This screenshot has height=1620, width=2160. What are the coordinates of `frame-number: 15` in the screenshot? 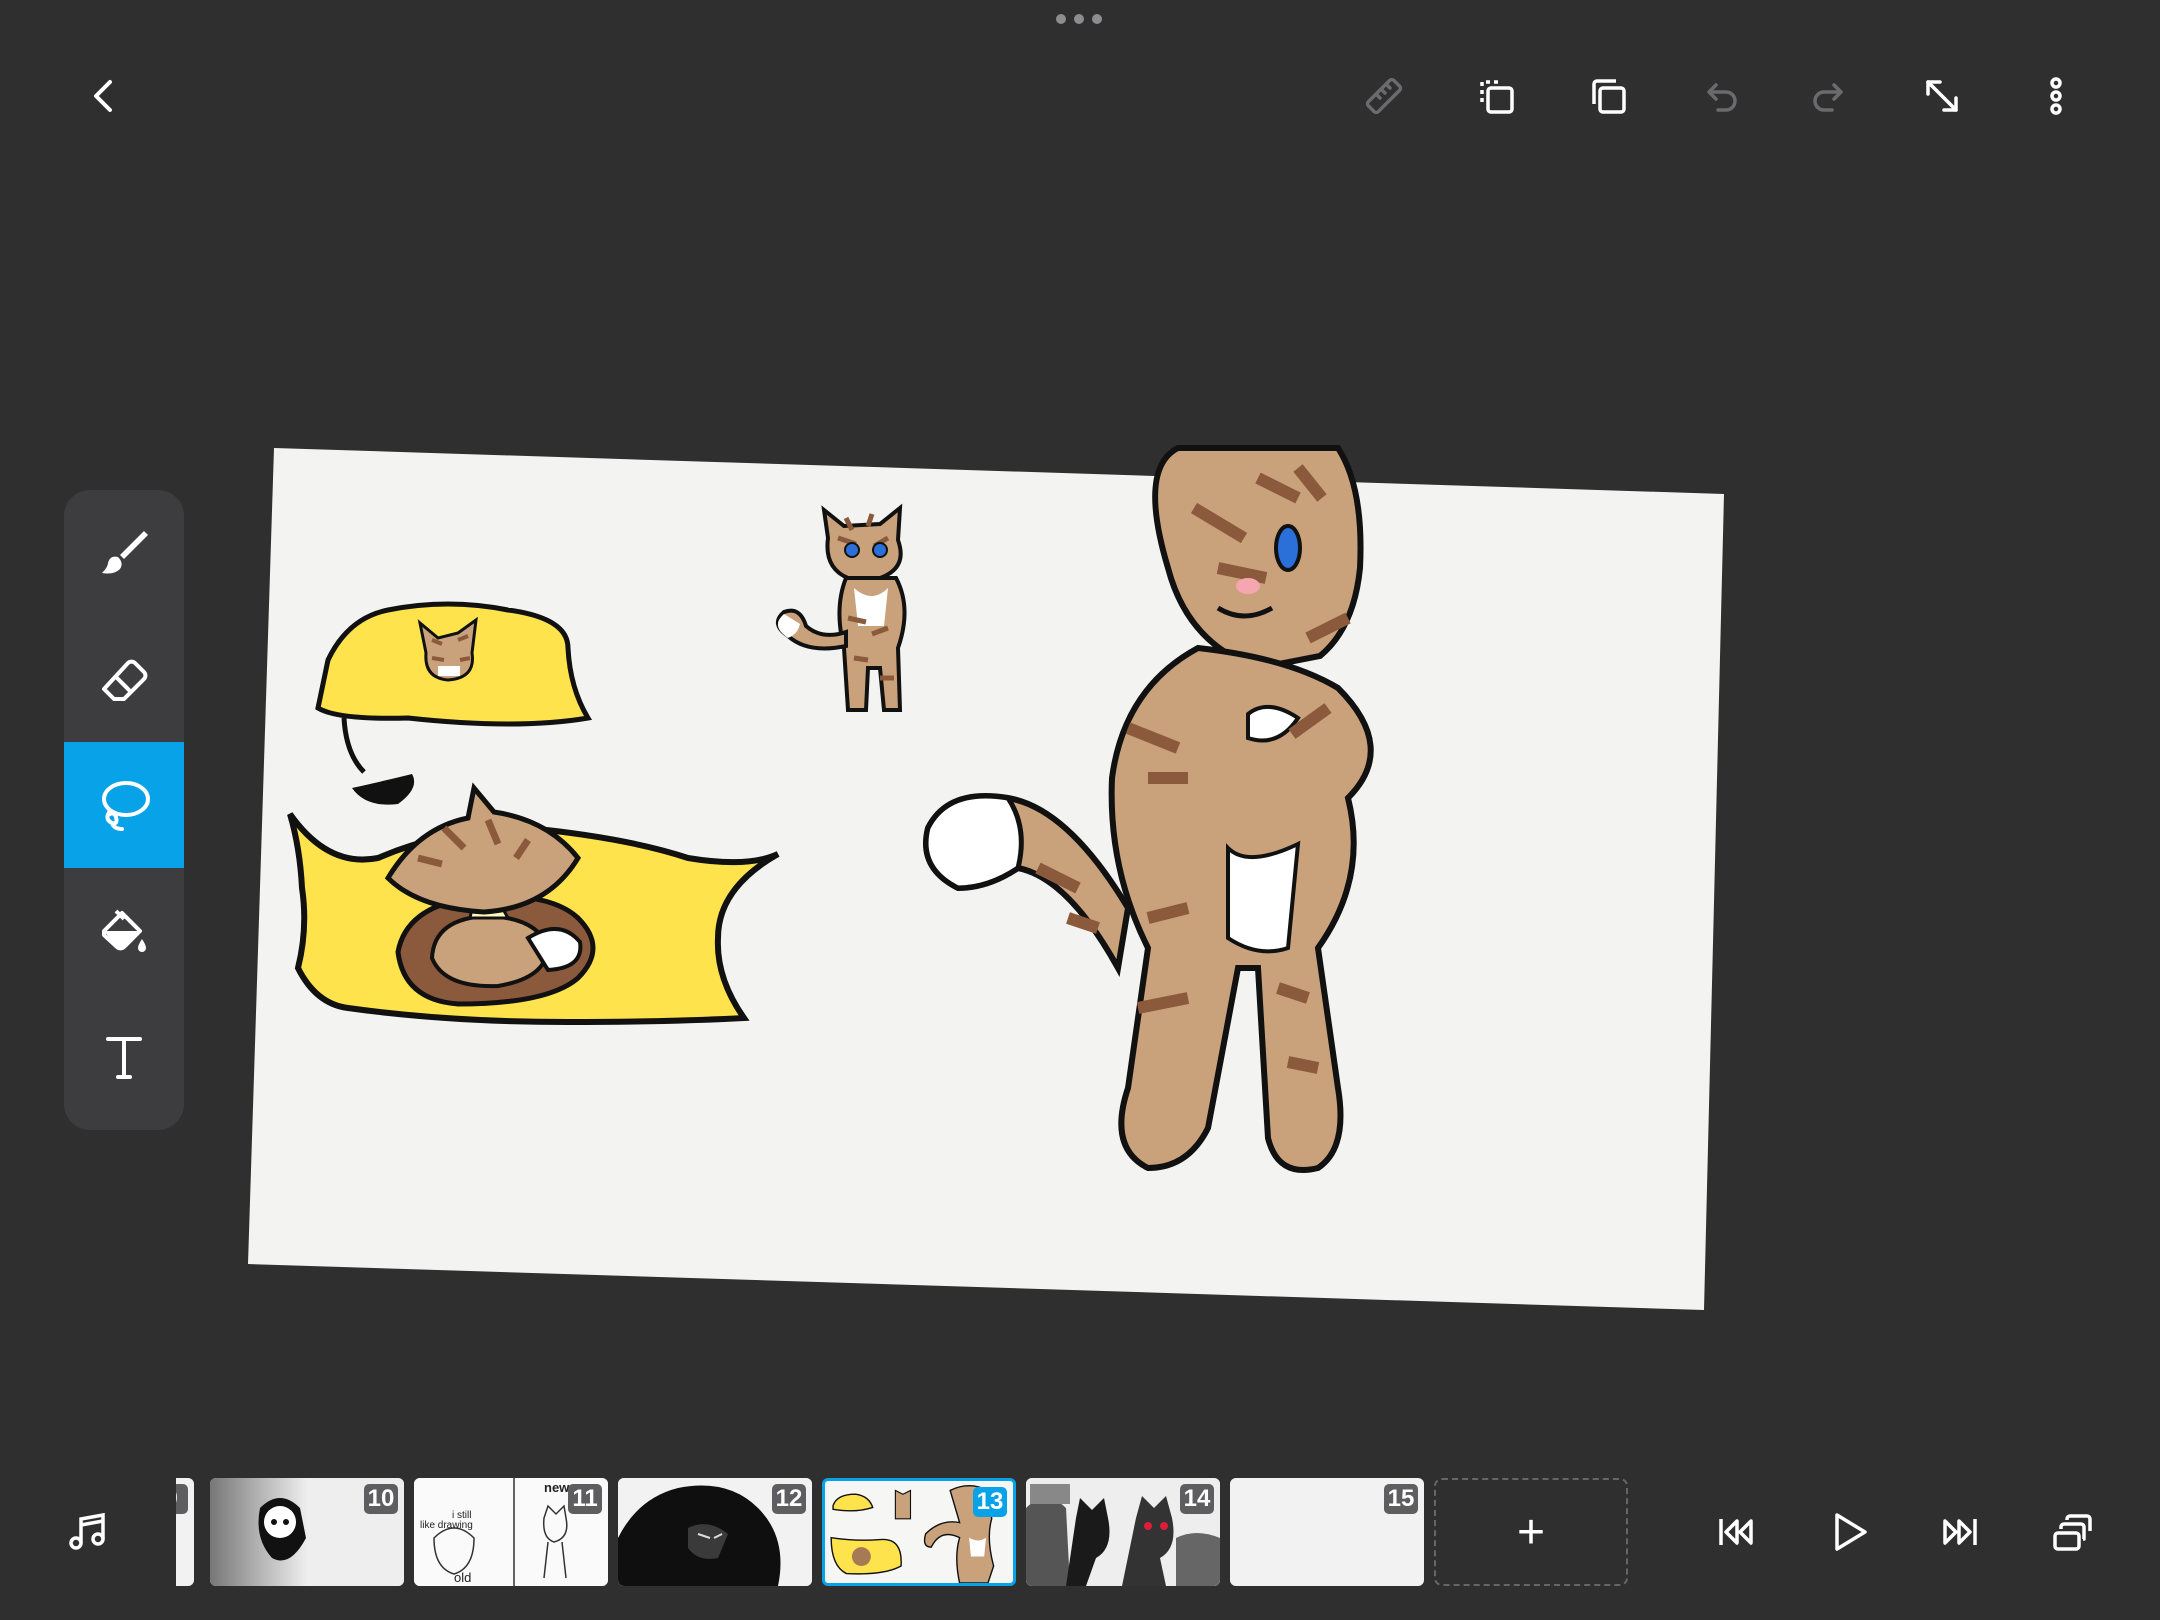 It's located at (1401, 1499).